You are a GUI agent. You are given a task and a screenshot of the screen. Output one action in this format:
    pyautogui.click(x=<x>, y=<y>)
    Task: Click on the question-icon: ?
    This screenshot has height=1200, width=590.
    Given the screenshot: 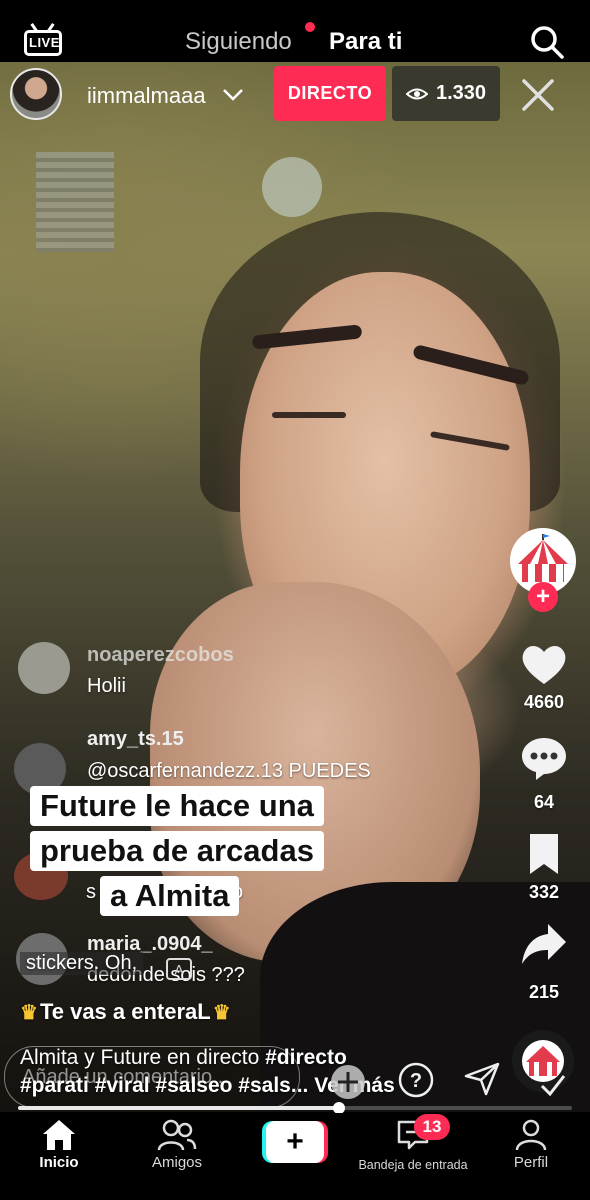 What is the action you would take?
    pyautogui.click(x=416, y=1080)
    